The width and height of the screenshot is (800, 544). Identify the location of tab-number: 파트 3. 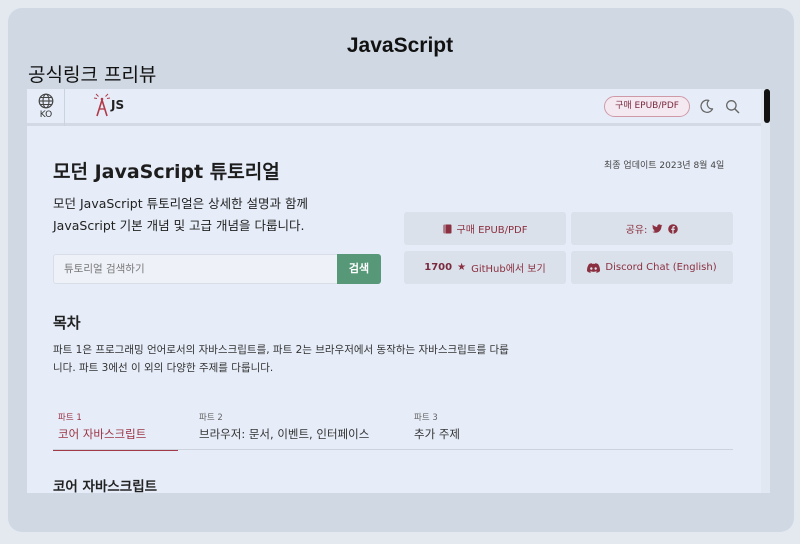
(426, 418).